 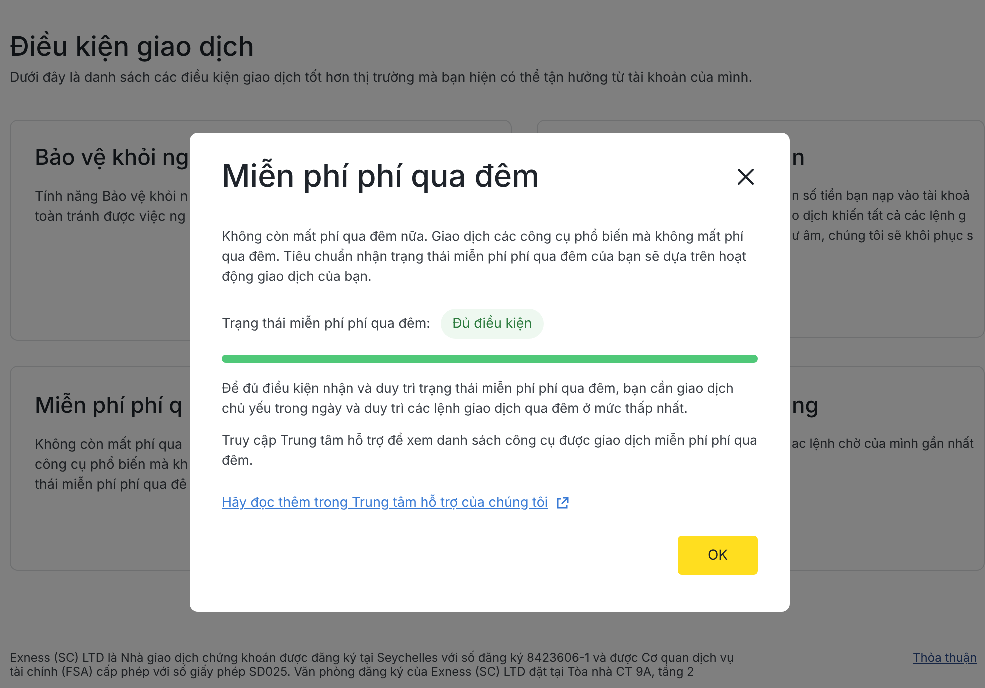 What do you see at coordinates (326, 324) in the screenshot?
I see `status-label: Trạng thái miễn phí phí qua đêm:` at bounding box center [326, 324].